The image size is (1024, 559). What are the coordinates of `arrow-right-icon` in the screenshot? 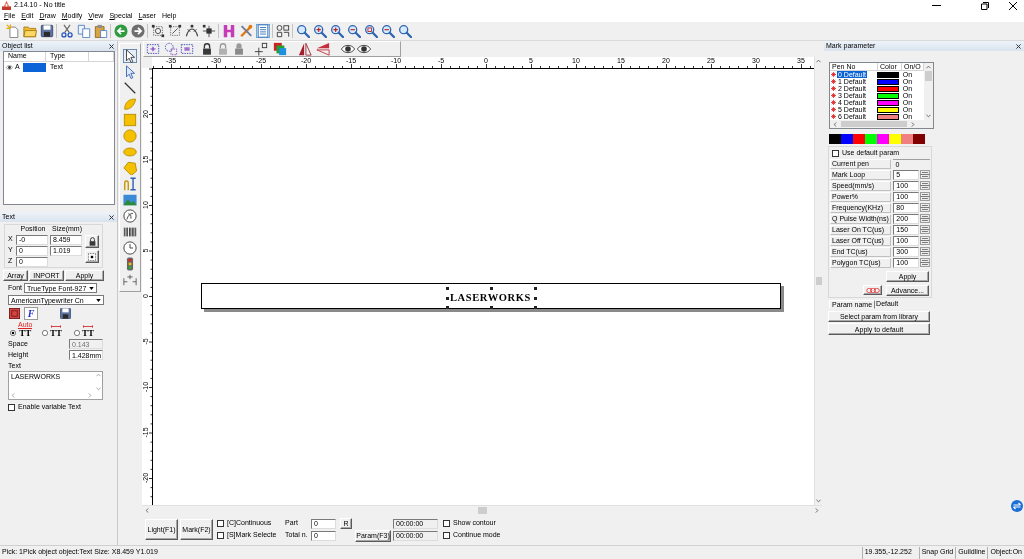 It's located at (137, 31).